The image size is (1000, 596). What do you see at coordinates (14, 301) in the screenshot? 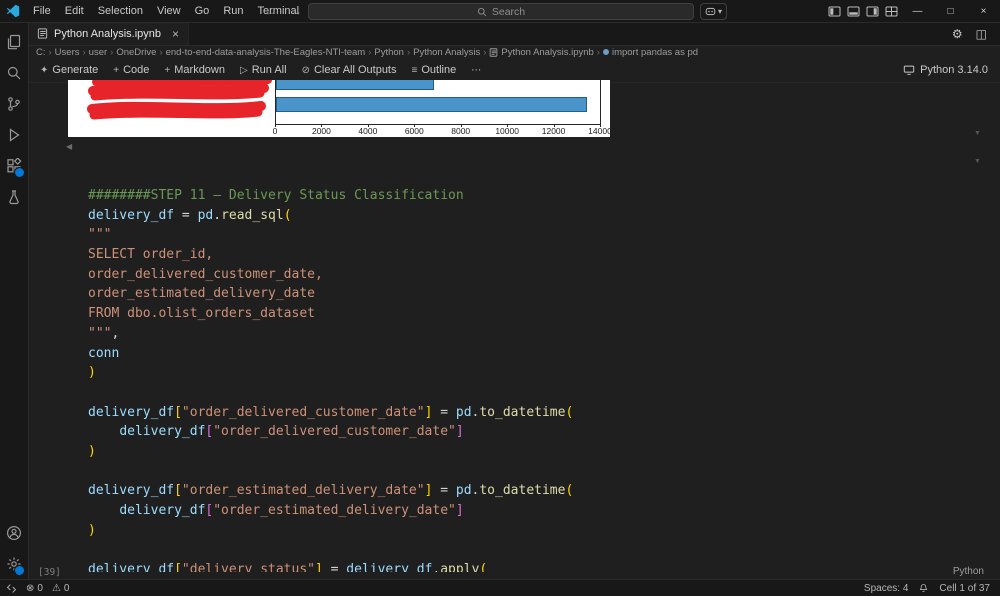
I see `activity-bar` at bounding box center [14, 301].